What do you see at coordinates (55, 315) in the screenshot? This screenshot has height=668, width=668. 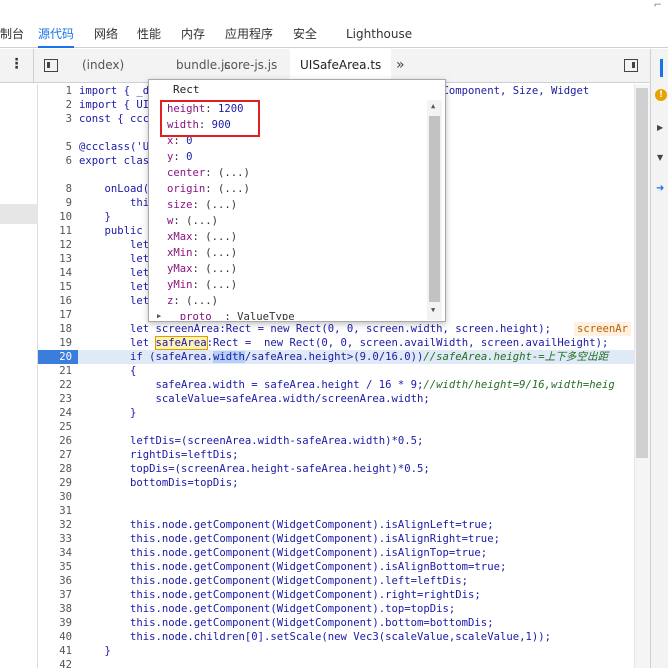 I see `line-number: 17` at bounding box center [55, 315].